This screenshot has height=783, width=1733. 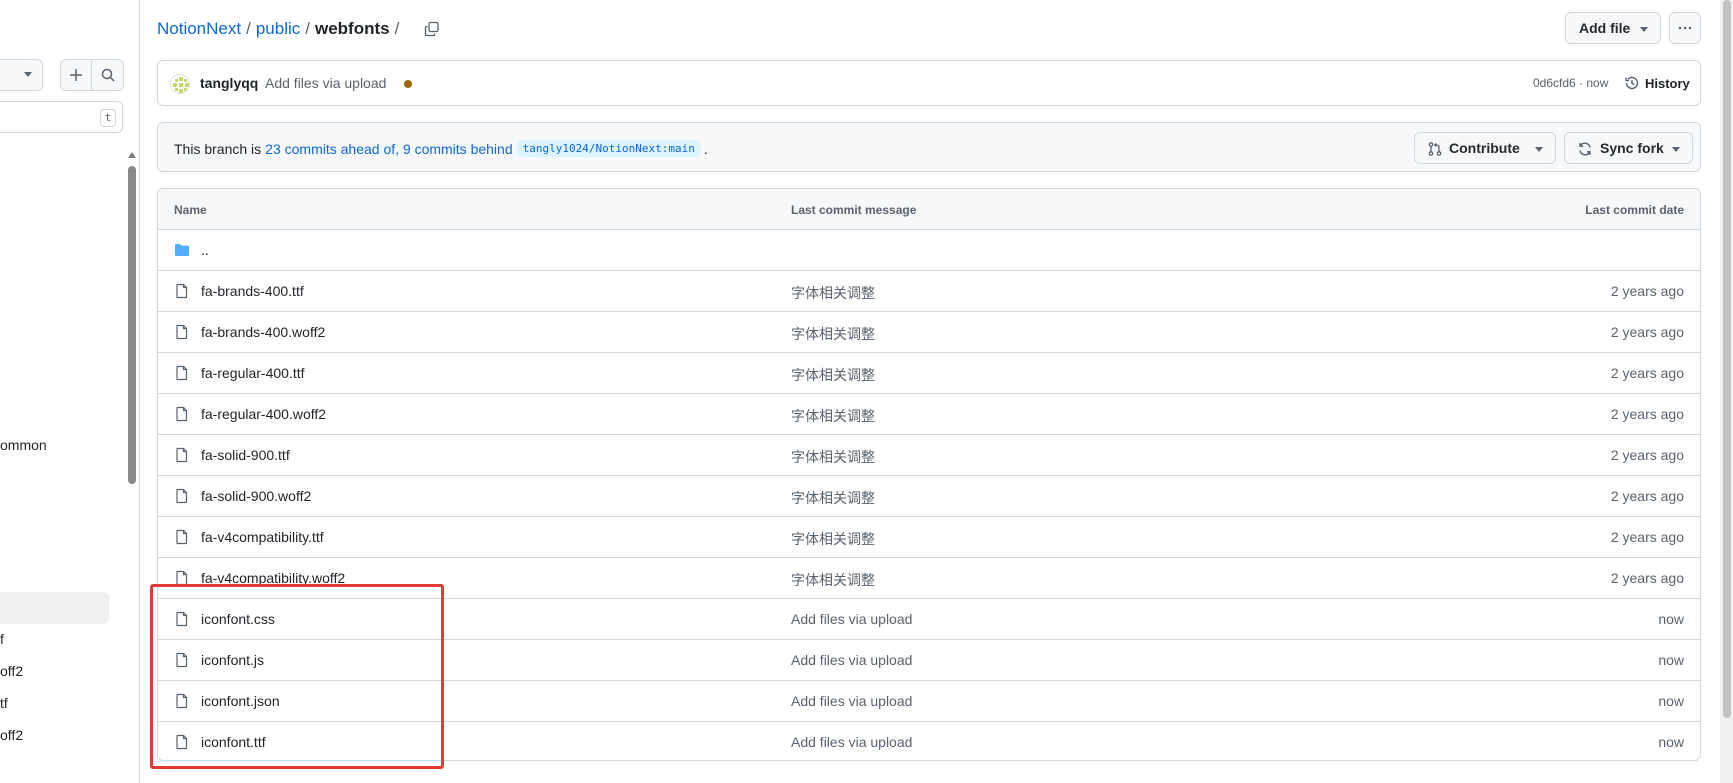 I want to click on go-to-file-input: t, so click(x=61, y=117).